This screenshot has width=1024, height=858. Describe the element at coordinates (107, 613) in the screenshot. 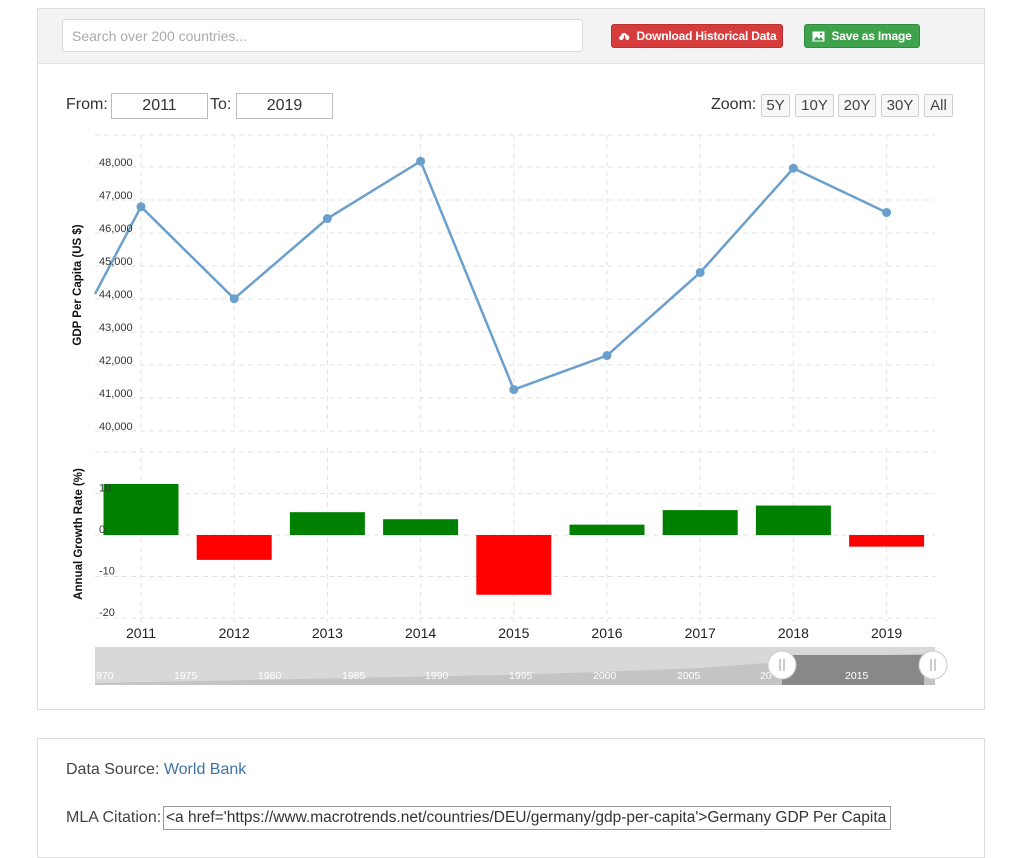

I see `bar-y-tick-label: -20` at that location.